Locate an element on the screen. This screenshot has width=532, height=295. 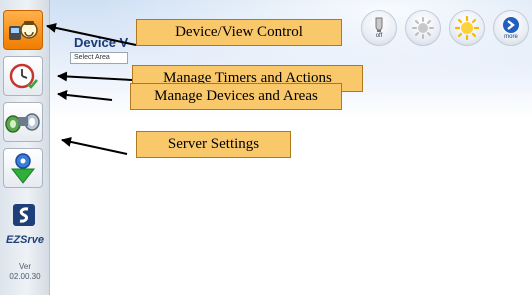
arrow-device-view is located at coordinates (91, 34).